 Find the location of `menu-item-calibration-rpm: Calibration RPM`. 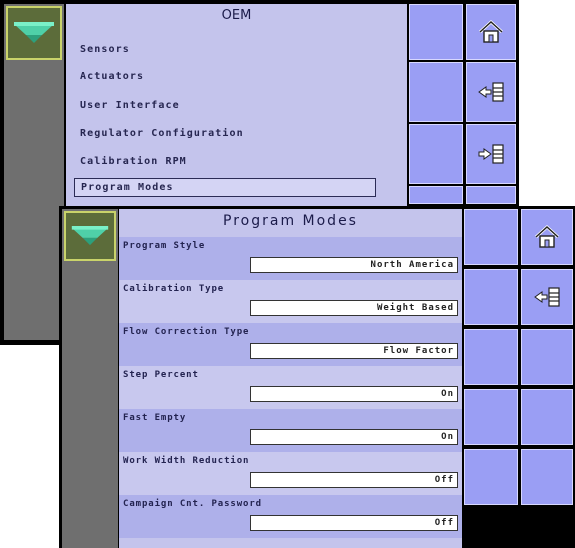

menu-item-calibration-rpm: Calibration RPM is located at coordinates (133, 161).